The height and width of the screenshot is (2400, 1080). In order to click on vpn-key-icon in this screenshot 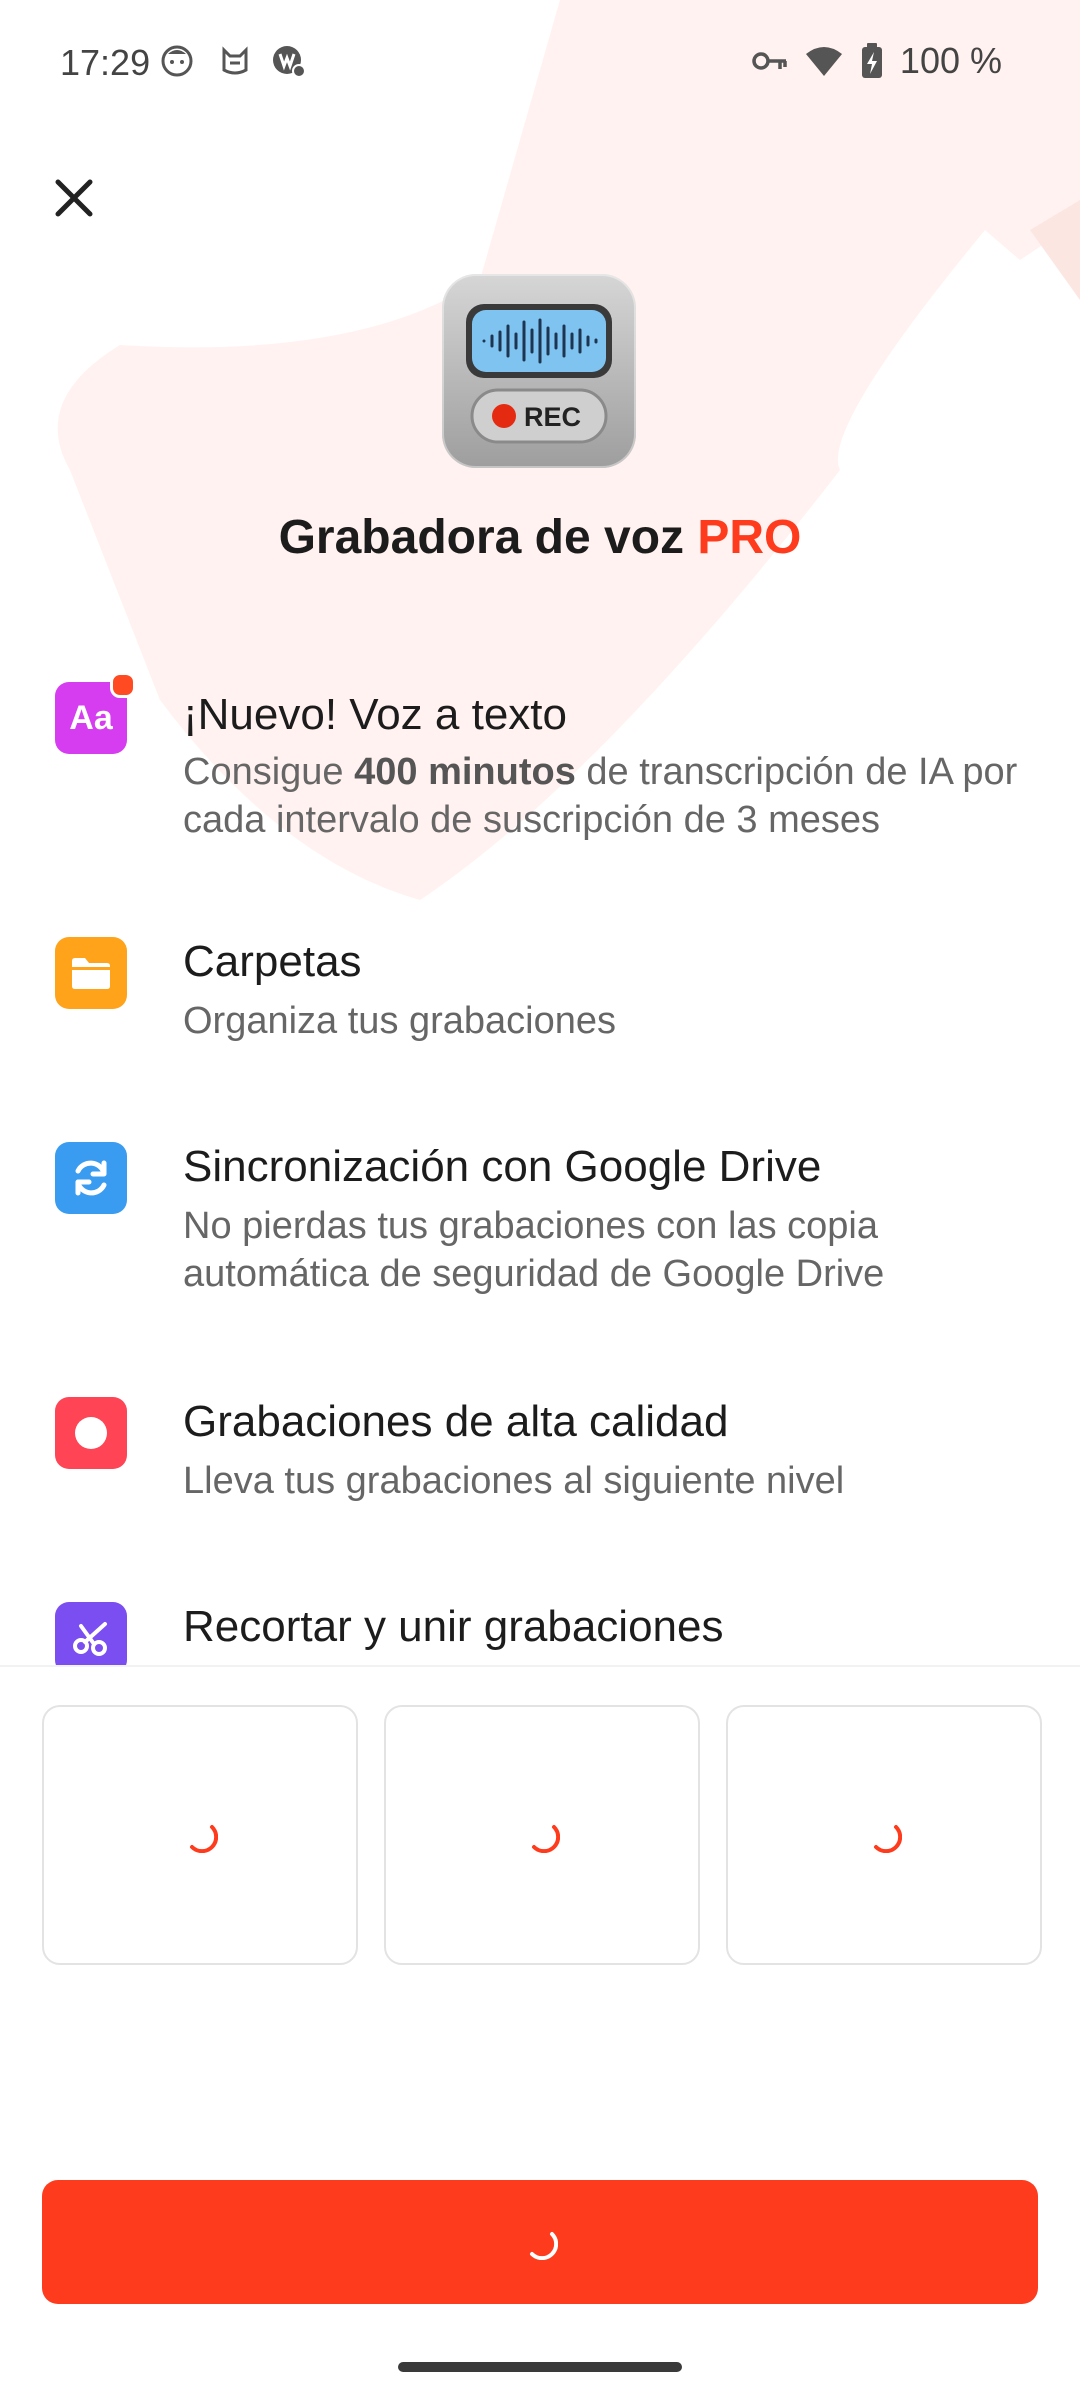, I will do `click(769, 61)`.